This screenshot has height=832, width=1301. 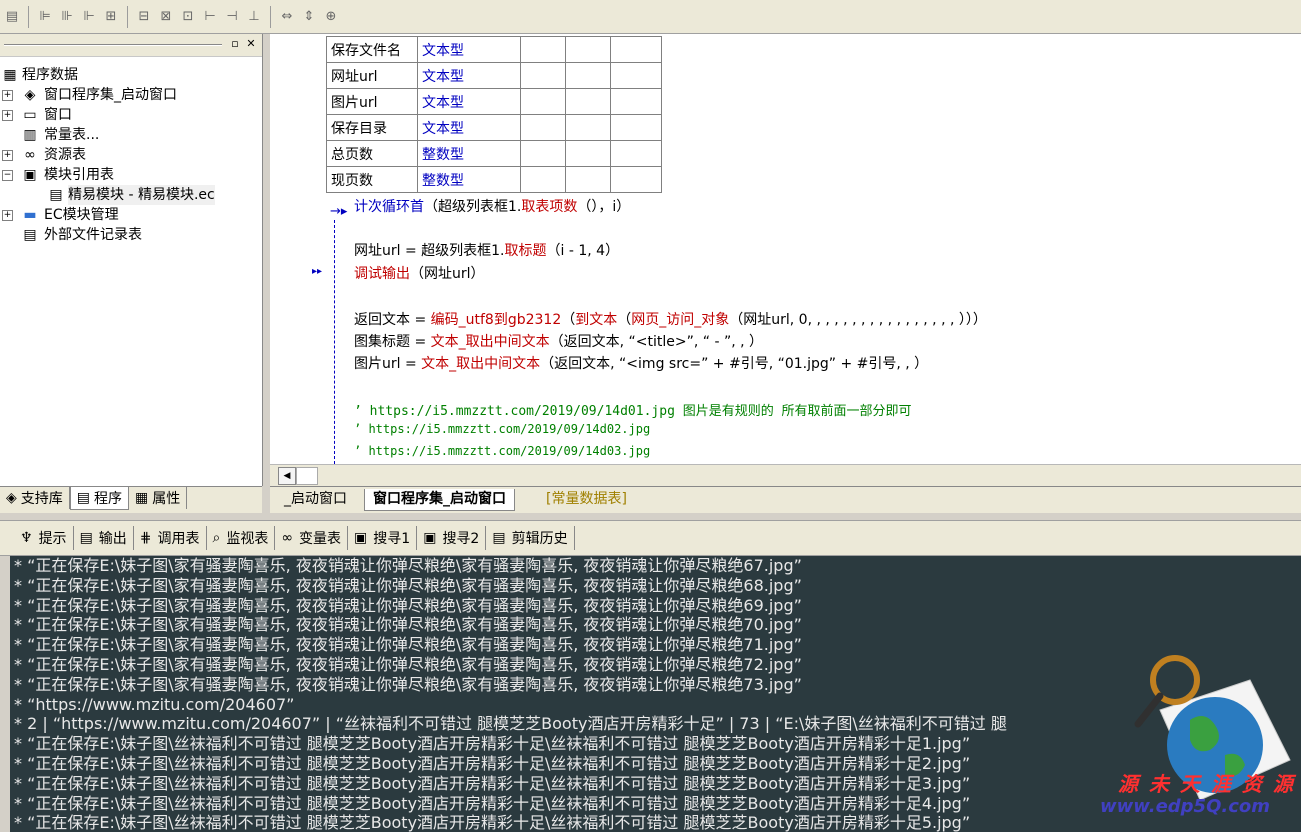 What do you see at coordinates (254, 17) in the screenshot?
I see `text-icon: ⊥` at bounding box center [254, 17].